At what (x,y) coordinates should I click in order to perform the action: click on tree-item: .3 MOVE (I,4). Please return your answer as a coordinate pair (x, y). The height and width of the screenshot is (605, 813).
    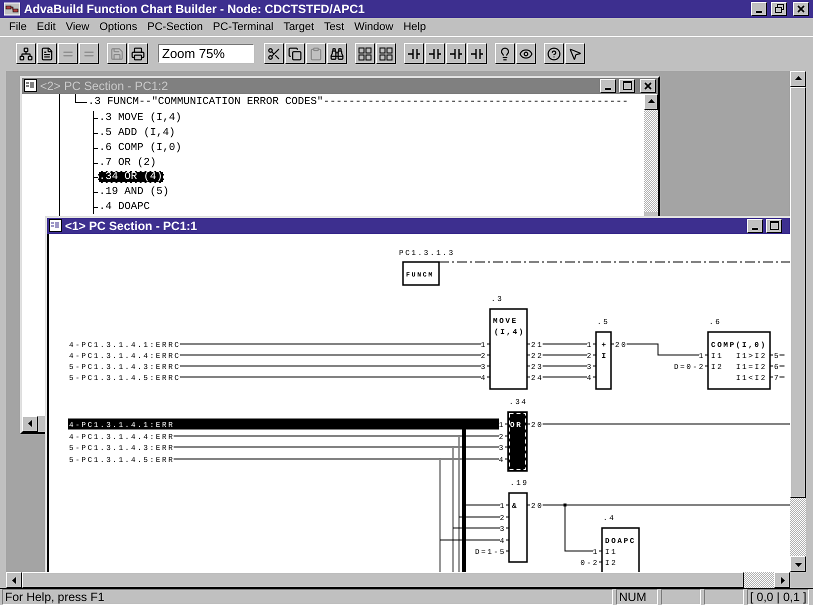
    Looking at the image, I should click on (140, 118).